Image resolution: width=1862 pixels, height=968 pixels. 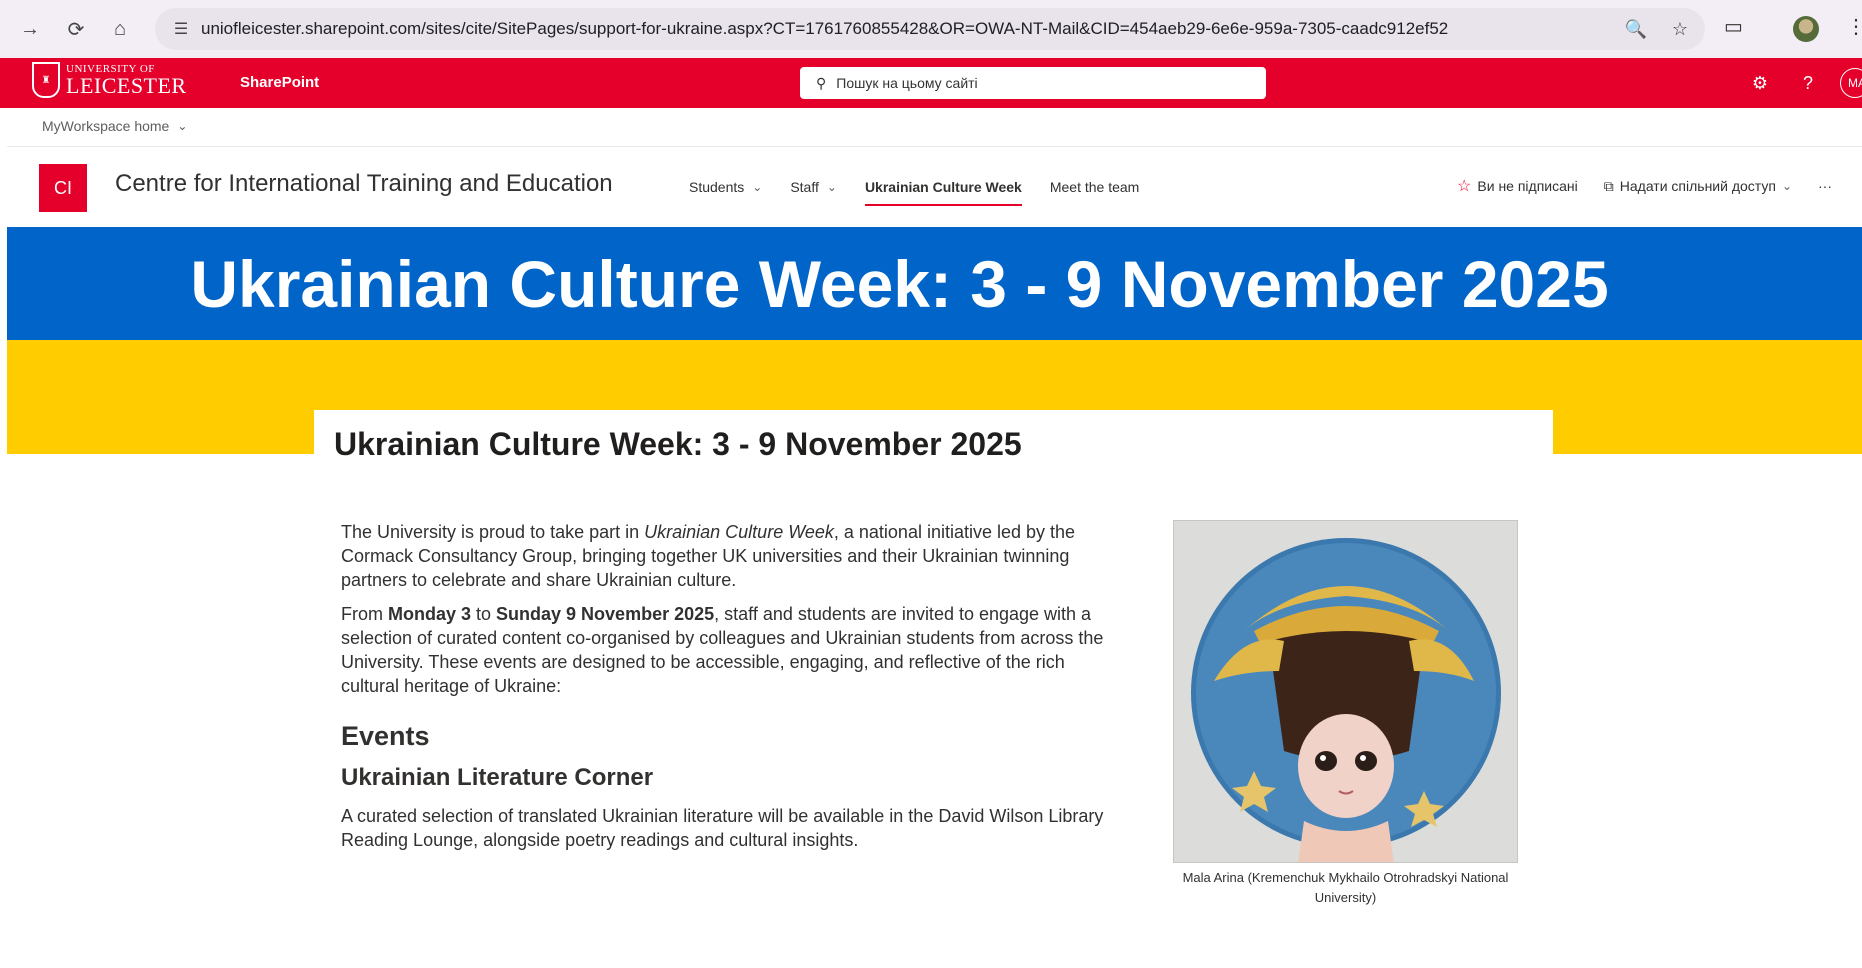 I want to click on site-search-box: ⚲, so click(x=1033, y=83).